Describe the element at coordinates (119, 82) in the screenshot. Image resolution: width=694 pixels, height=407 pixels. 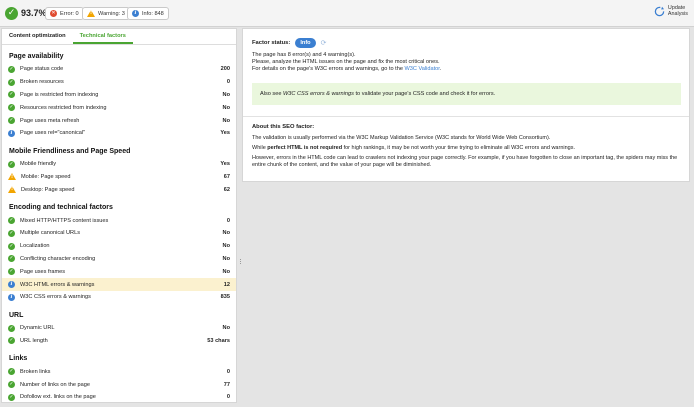
I see `factor-row: ✓ Broken resources 0` at that location.